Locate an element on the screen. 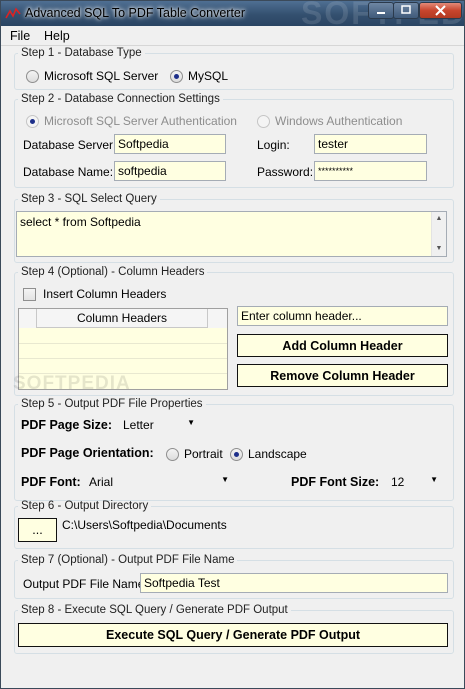 The image size is (465, 689). maximize-button is located at coordinates (406, 10).